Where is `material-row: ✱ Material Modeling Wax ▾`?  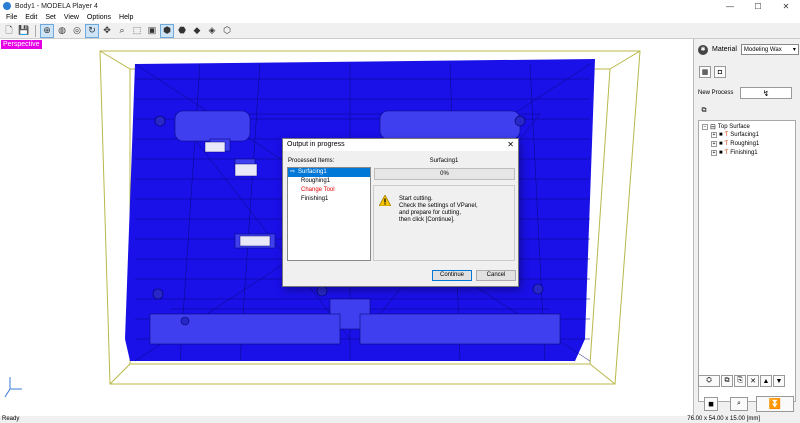
material-row: ✱ Material Modeling Wax ▾ is located at coordinates (748, 49).